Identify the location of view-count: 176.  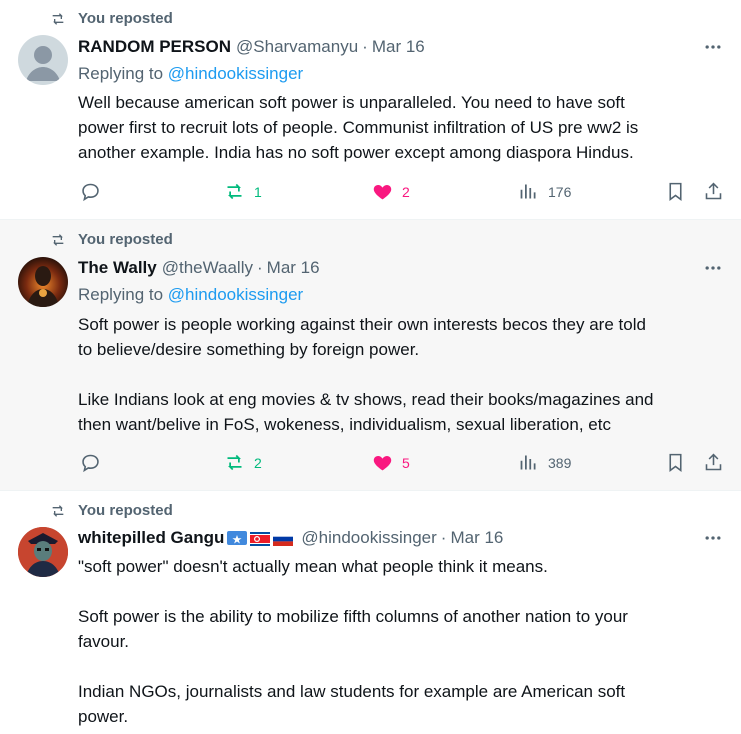
(560, 191).